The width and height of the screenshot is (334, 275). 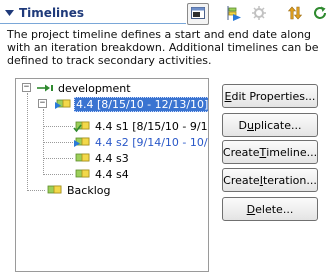 What do you see at coordinates (167, 14) in the screenshot?
I see `timelines-section-header: Timelines` at bounding box center [167, 14].